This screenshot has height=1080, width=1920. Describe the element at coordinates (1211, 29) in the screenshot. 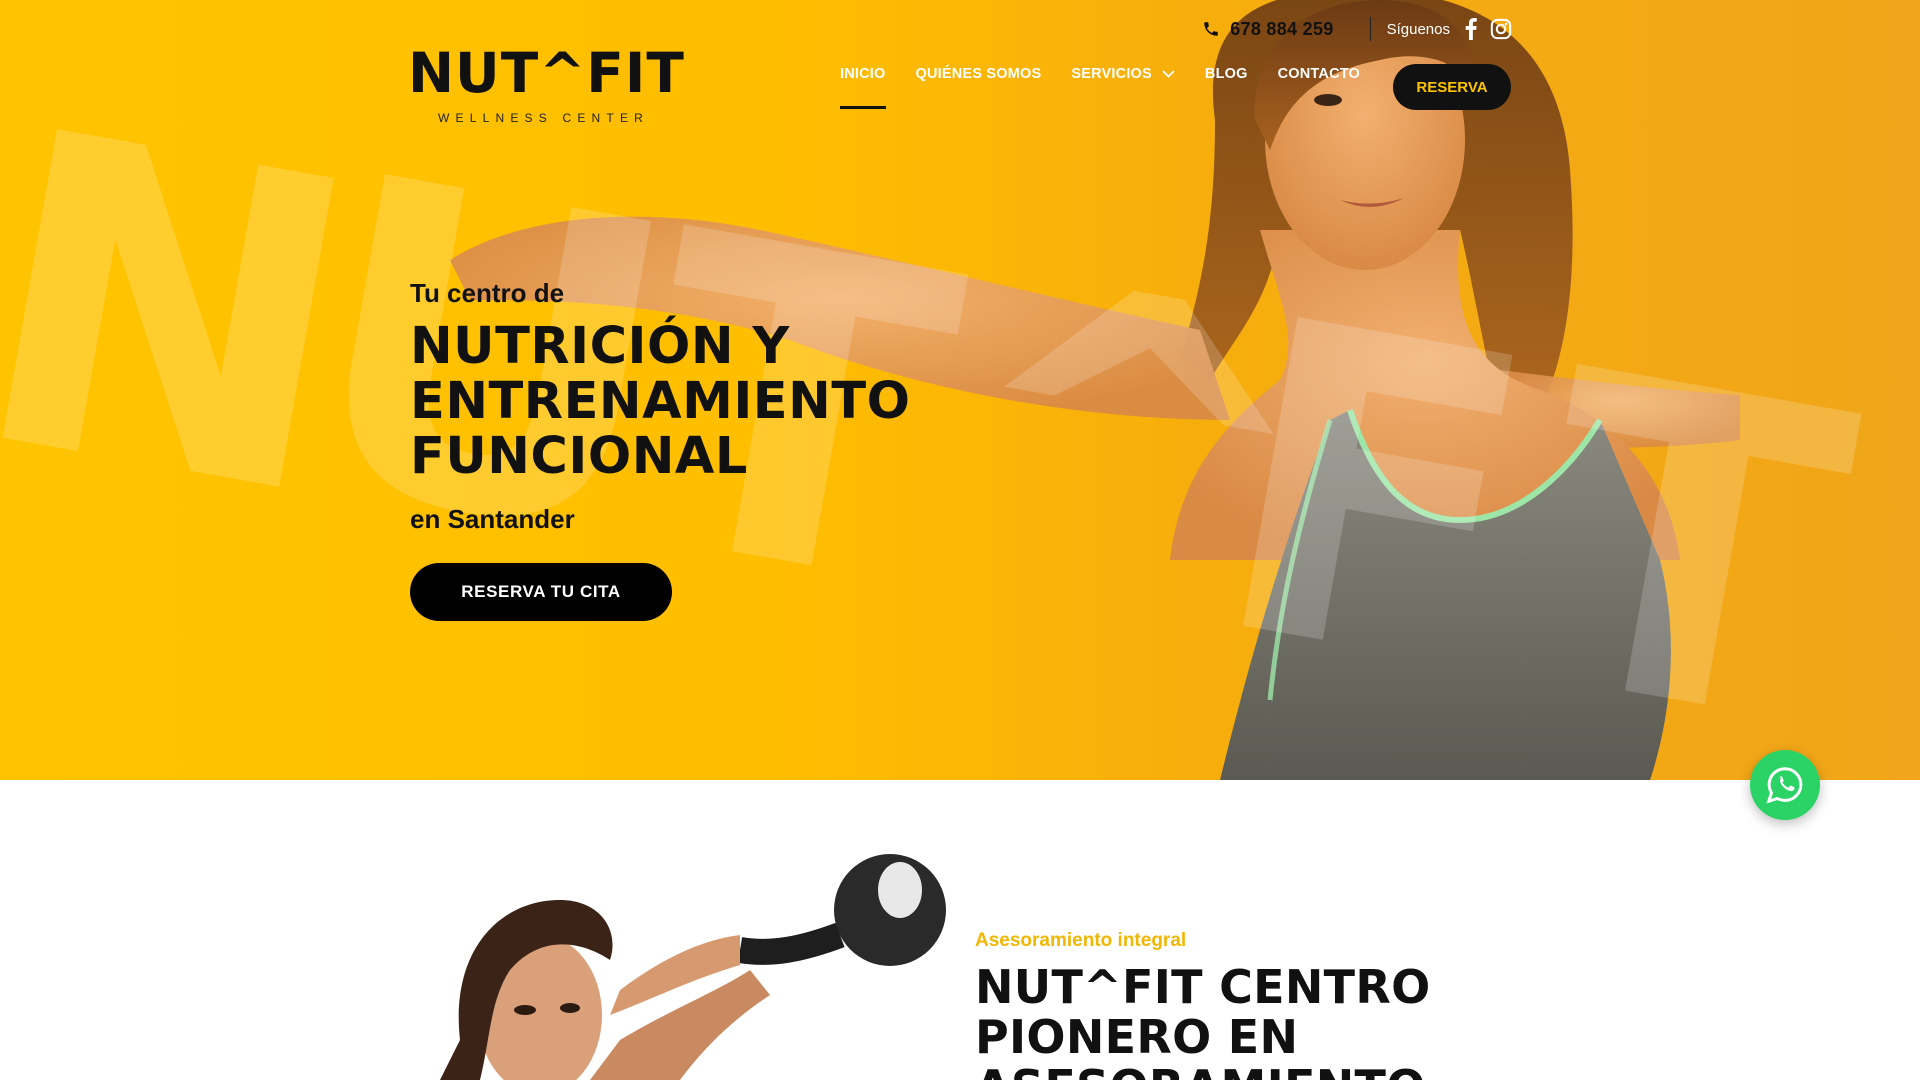

I see `phone-icon` at that location.